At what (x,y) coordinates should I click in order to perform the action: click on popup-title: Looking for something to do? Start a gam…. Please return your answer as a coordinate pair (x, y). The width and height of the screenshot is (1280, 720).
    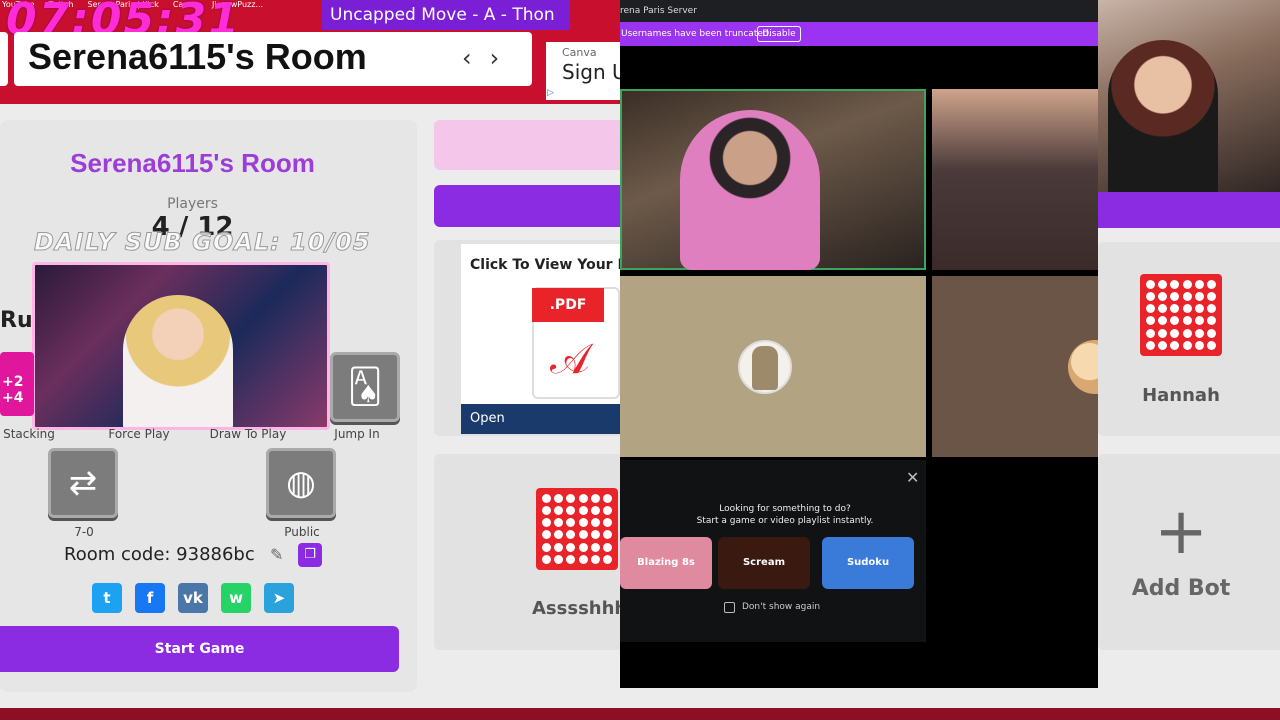
    Looking at the image, I should click on (785, 515).